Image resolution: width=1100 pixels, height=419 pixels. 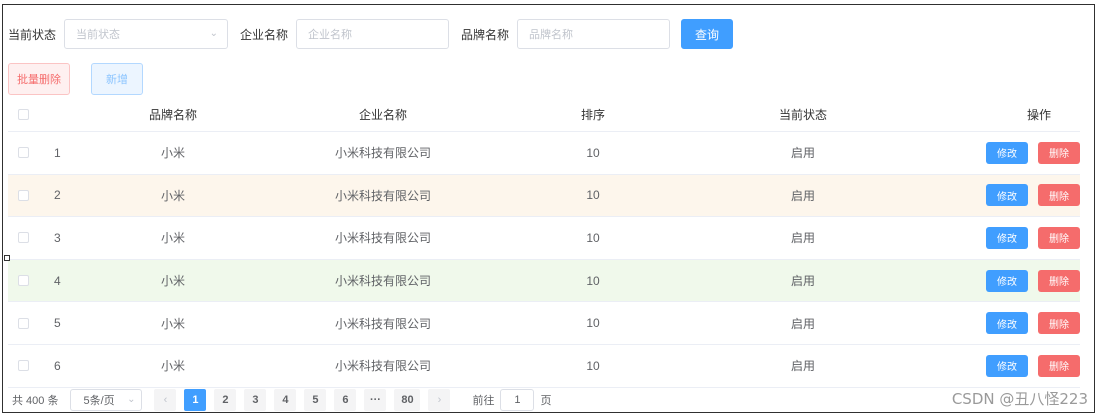 I want to click on row-index: 2, so click(x=57, y=195).